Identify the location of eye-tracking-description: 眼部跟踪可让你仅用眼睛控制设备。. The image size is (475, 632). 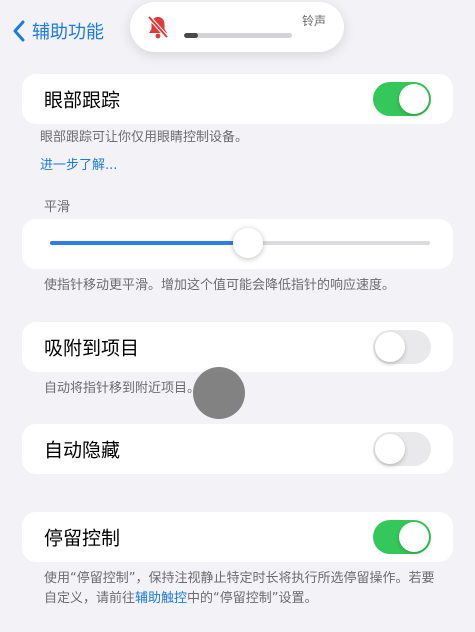
(144, 137).